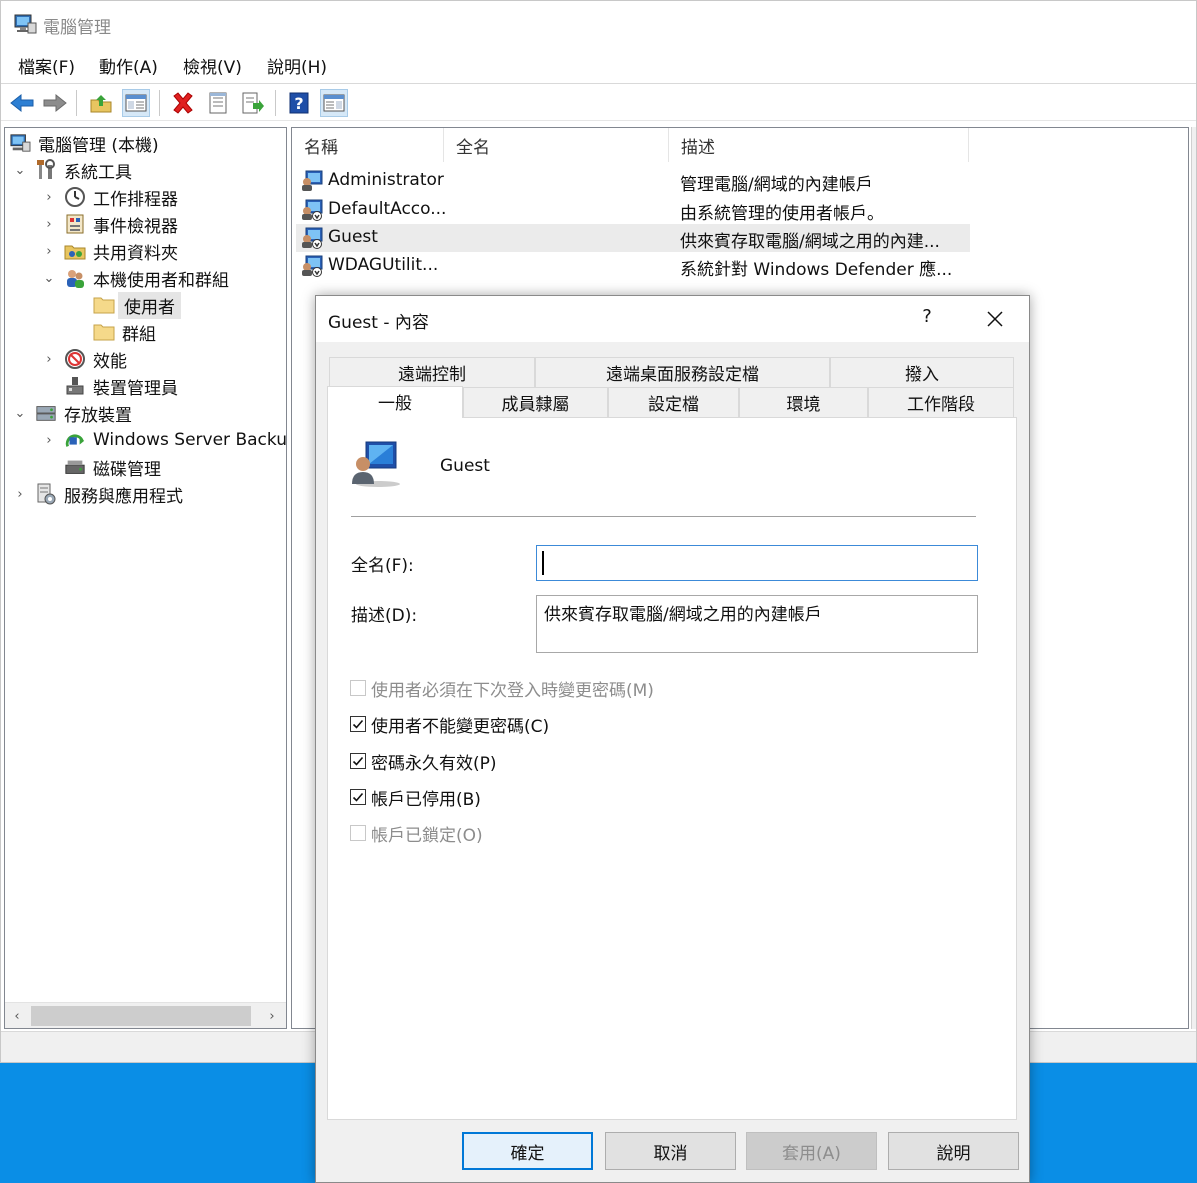 The width and height of the screenshot is (1197, 1183). What do you see at coordinates (670, 1151) in the screenshot?
I see `cancel-button: 取消` at bounding box center [670, 1151].